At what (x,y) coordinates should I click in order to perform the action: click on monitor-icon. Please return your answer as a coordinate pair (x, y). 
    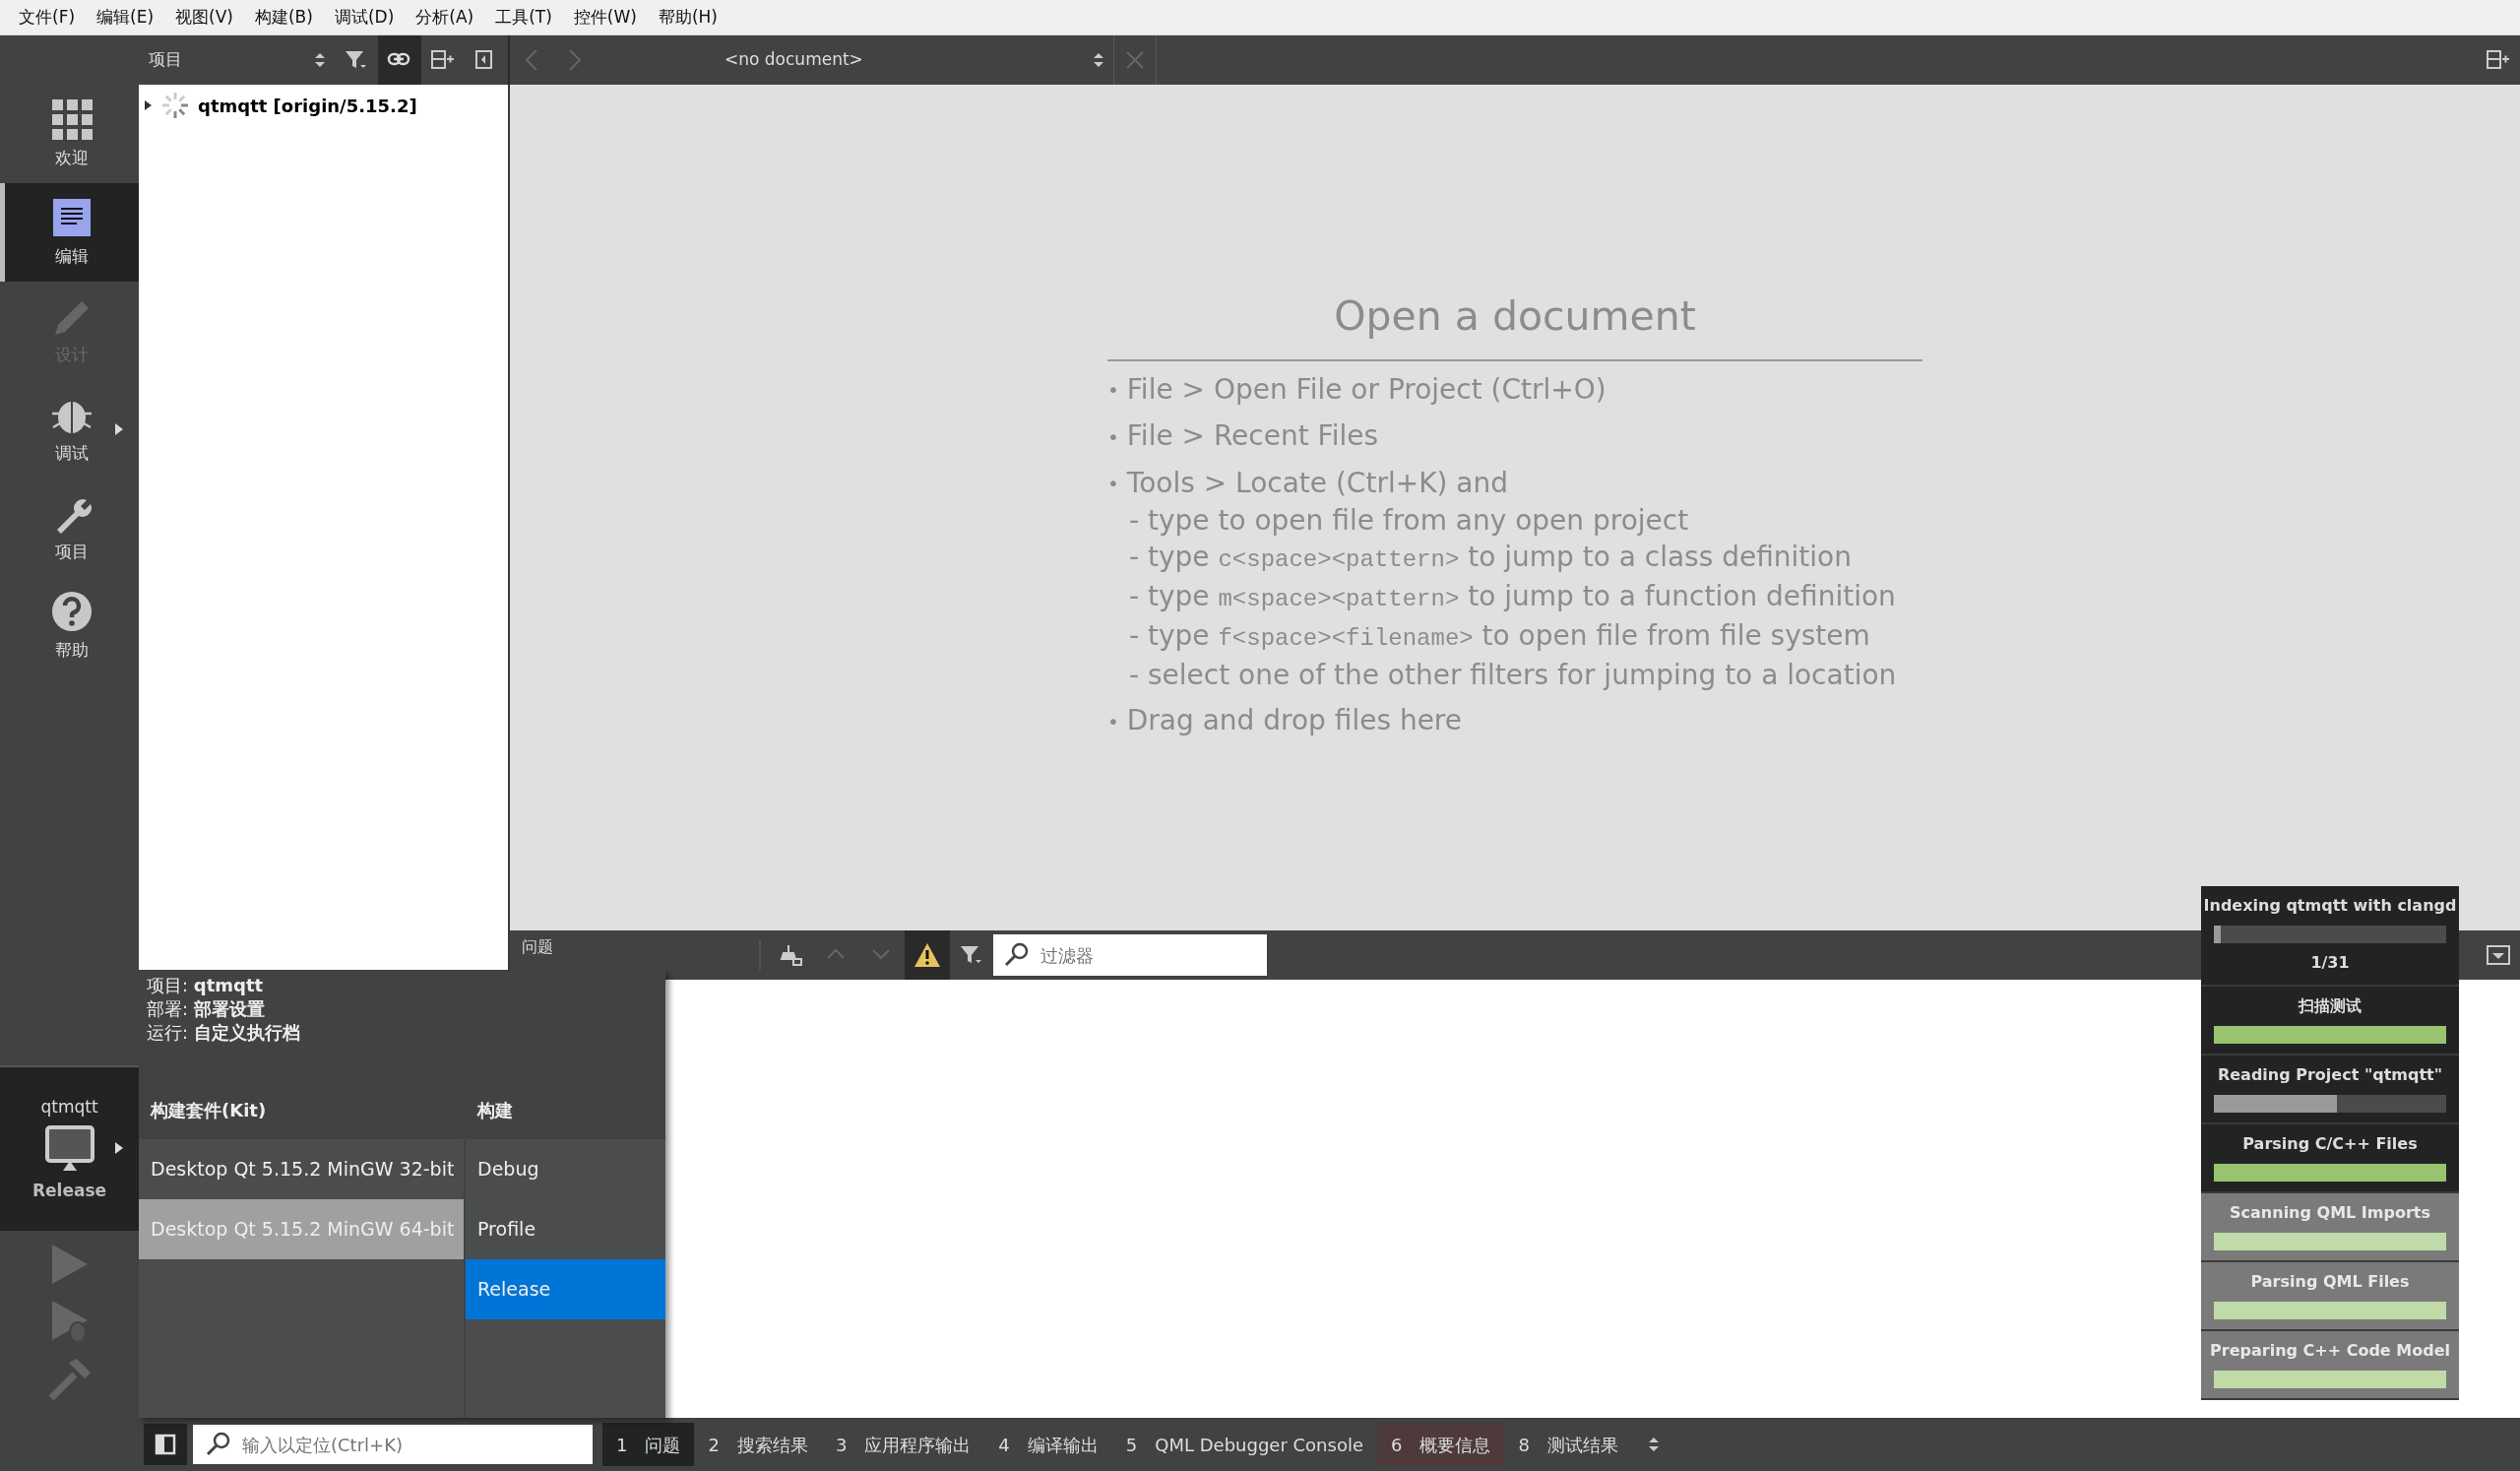
    Looking at the image, I should click on (69, 1149).